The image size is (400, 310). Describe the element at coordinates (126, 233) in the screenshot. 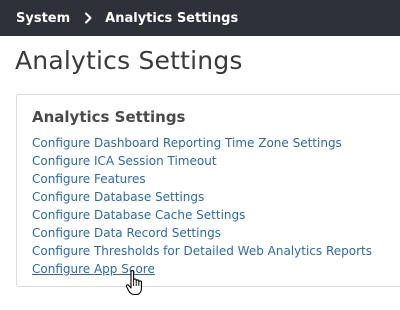

I see `data-record-settings-link: Configure Data Record Settings` at that location.